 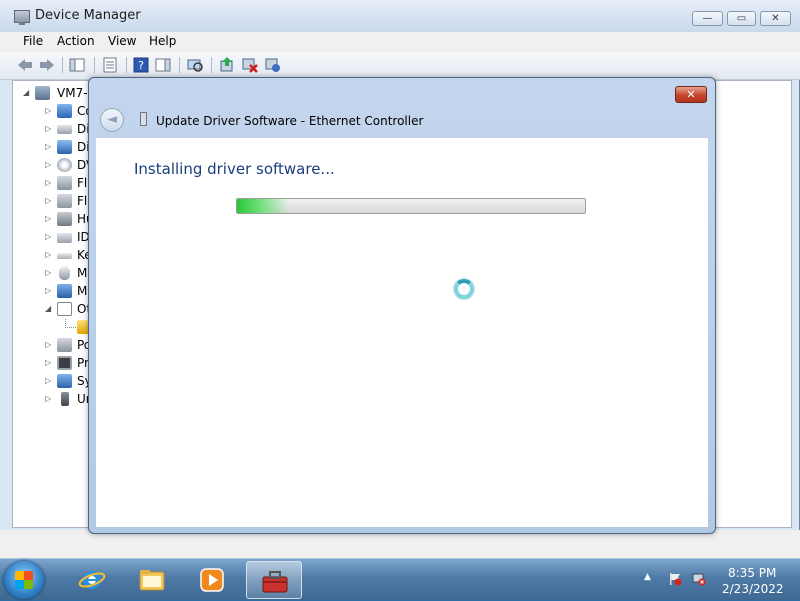 I want to click on menu-file: File, so click(x=33, y=41).